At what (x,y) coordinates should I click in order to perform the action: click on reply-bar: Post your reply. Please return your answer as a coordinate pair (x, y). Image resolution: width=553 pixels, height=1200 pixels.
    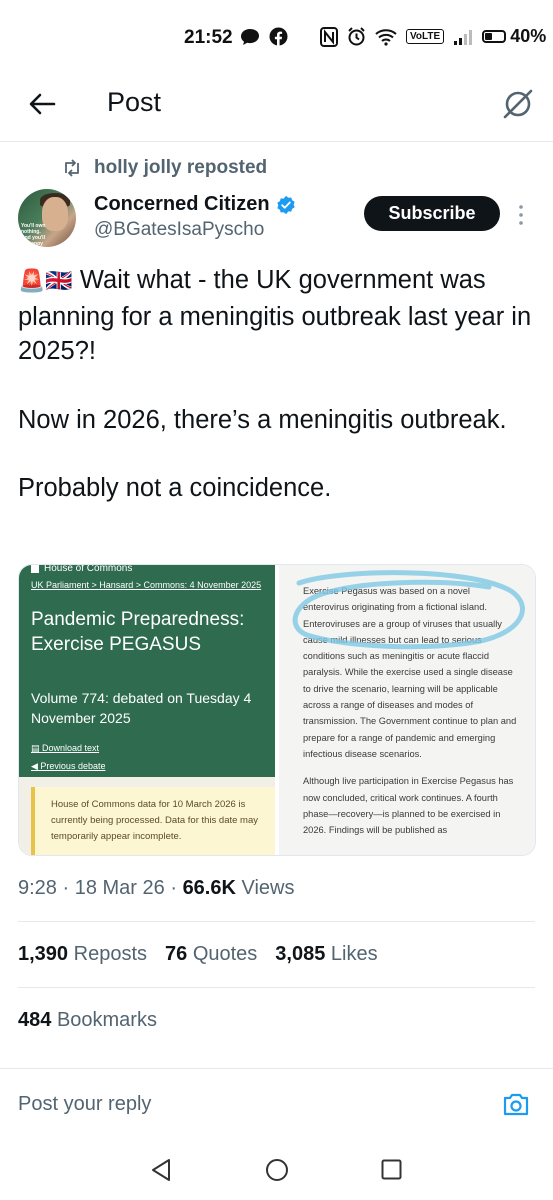
    Looking at the image, I should click on (276, 1104).